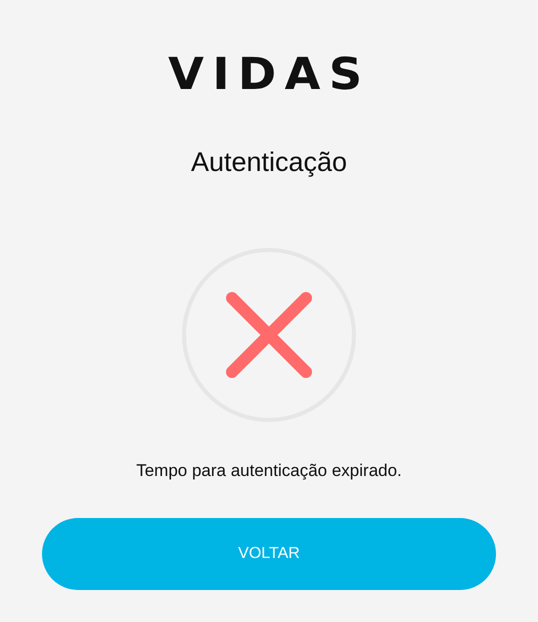 The height and width of the screenshot is (622, 538). Describe the element at coordinates (269, 554) in the screenshot. I see `back-button: VOLTAR` at that location.